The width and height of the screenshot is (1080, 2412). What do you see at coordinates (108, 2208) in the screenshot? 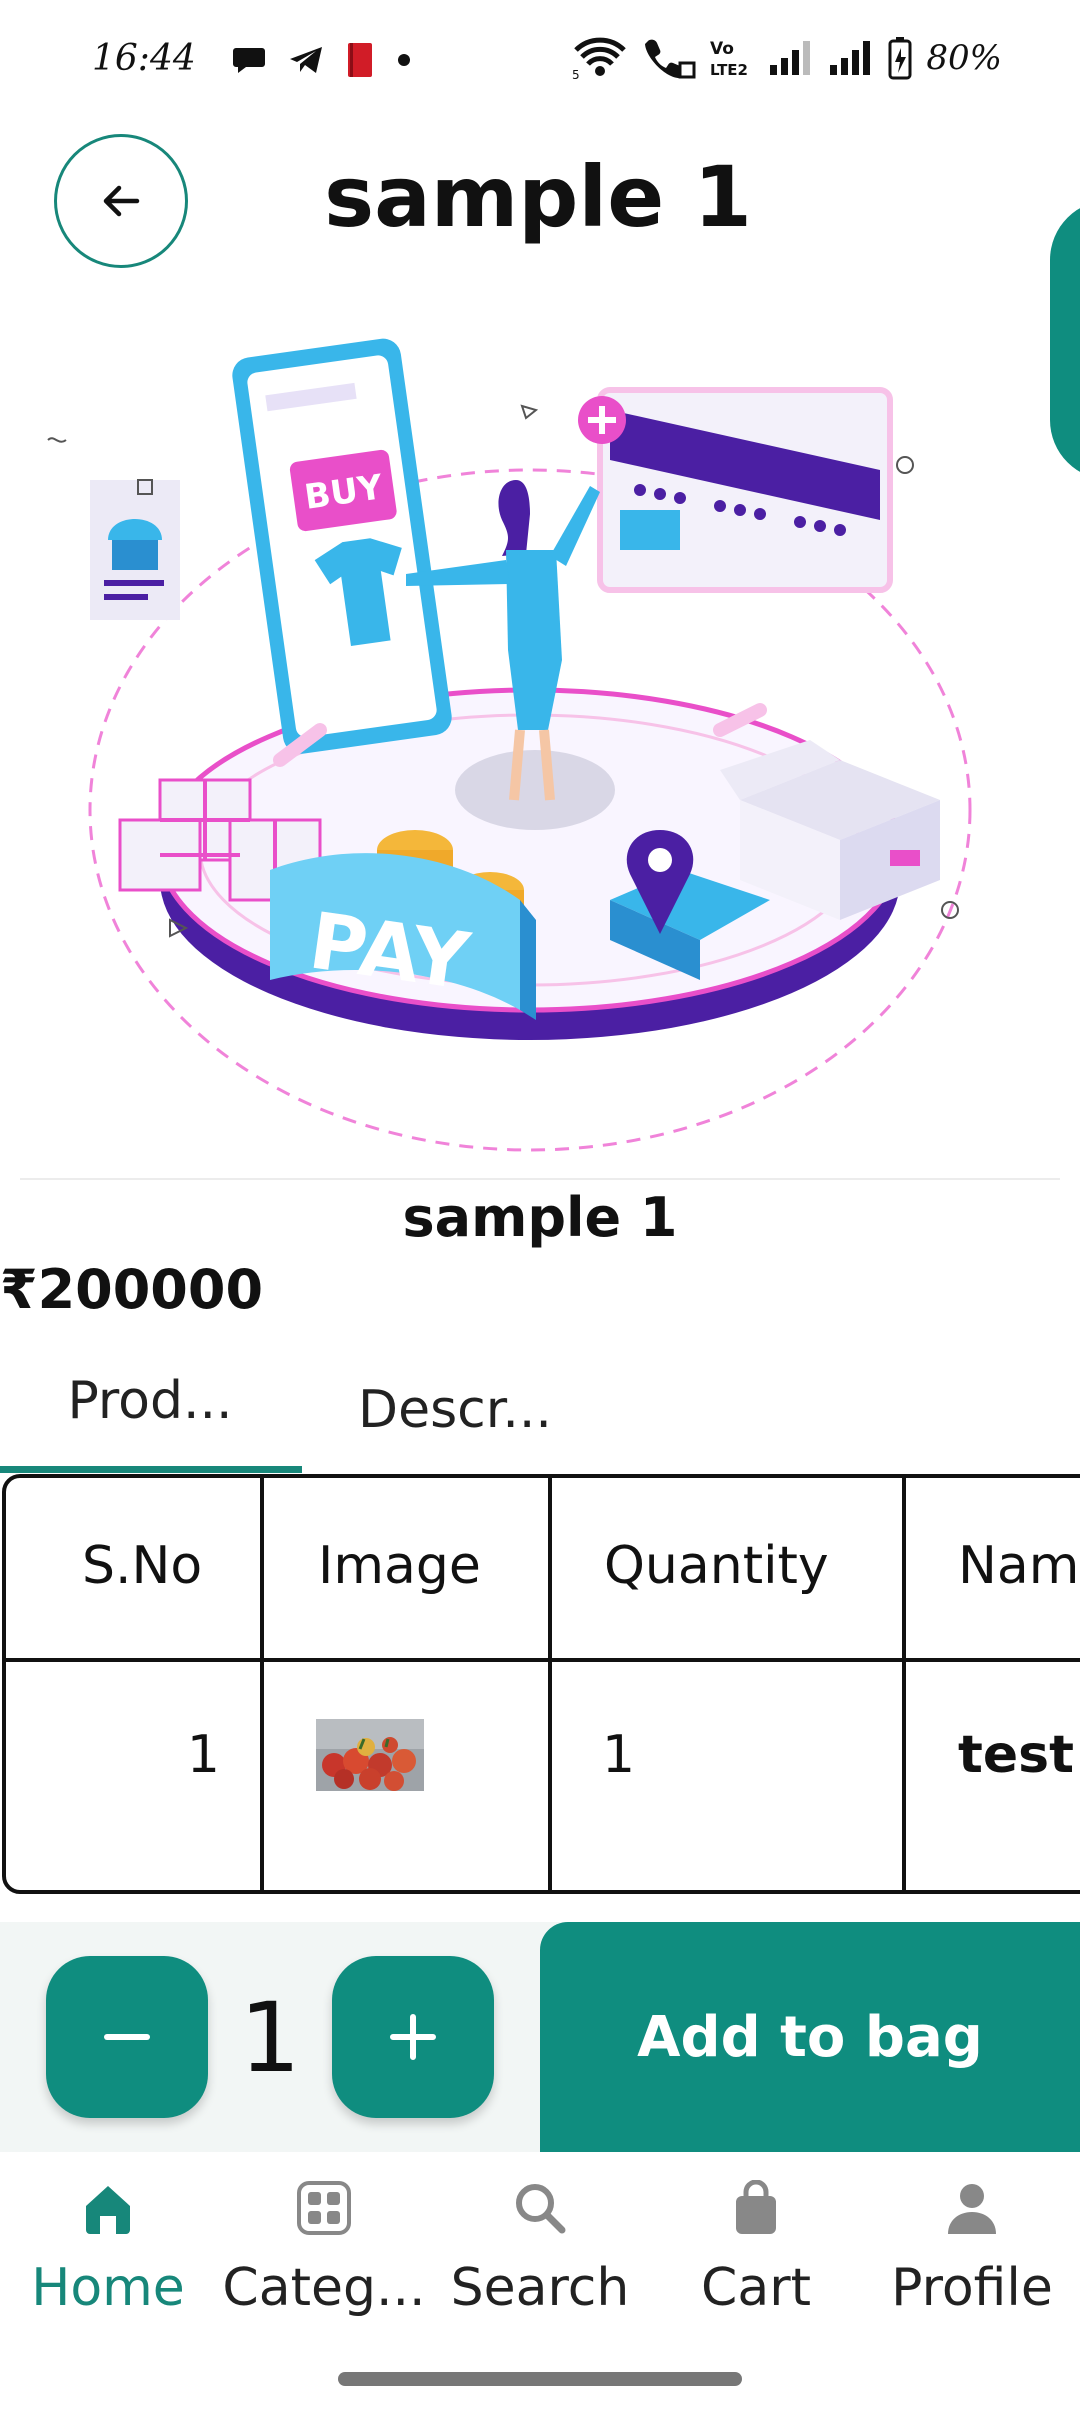
I see `home-icon` at bounding box center [108, 2208].